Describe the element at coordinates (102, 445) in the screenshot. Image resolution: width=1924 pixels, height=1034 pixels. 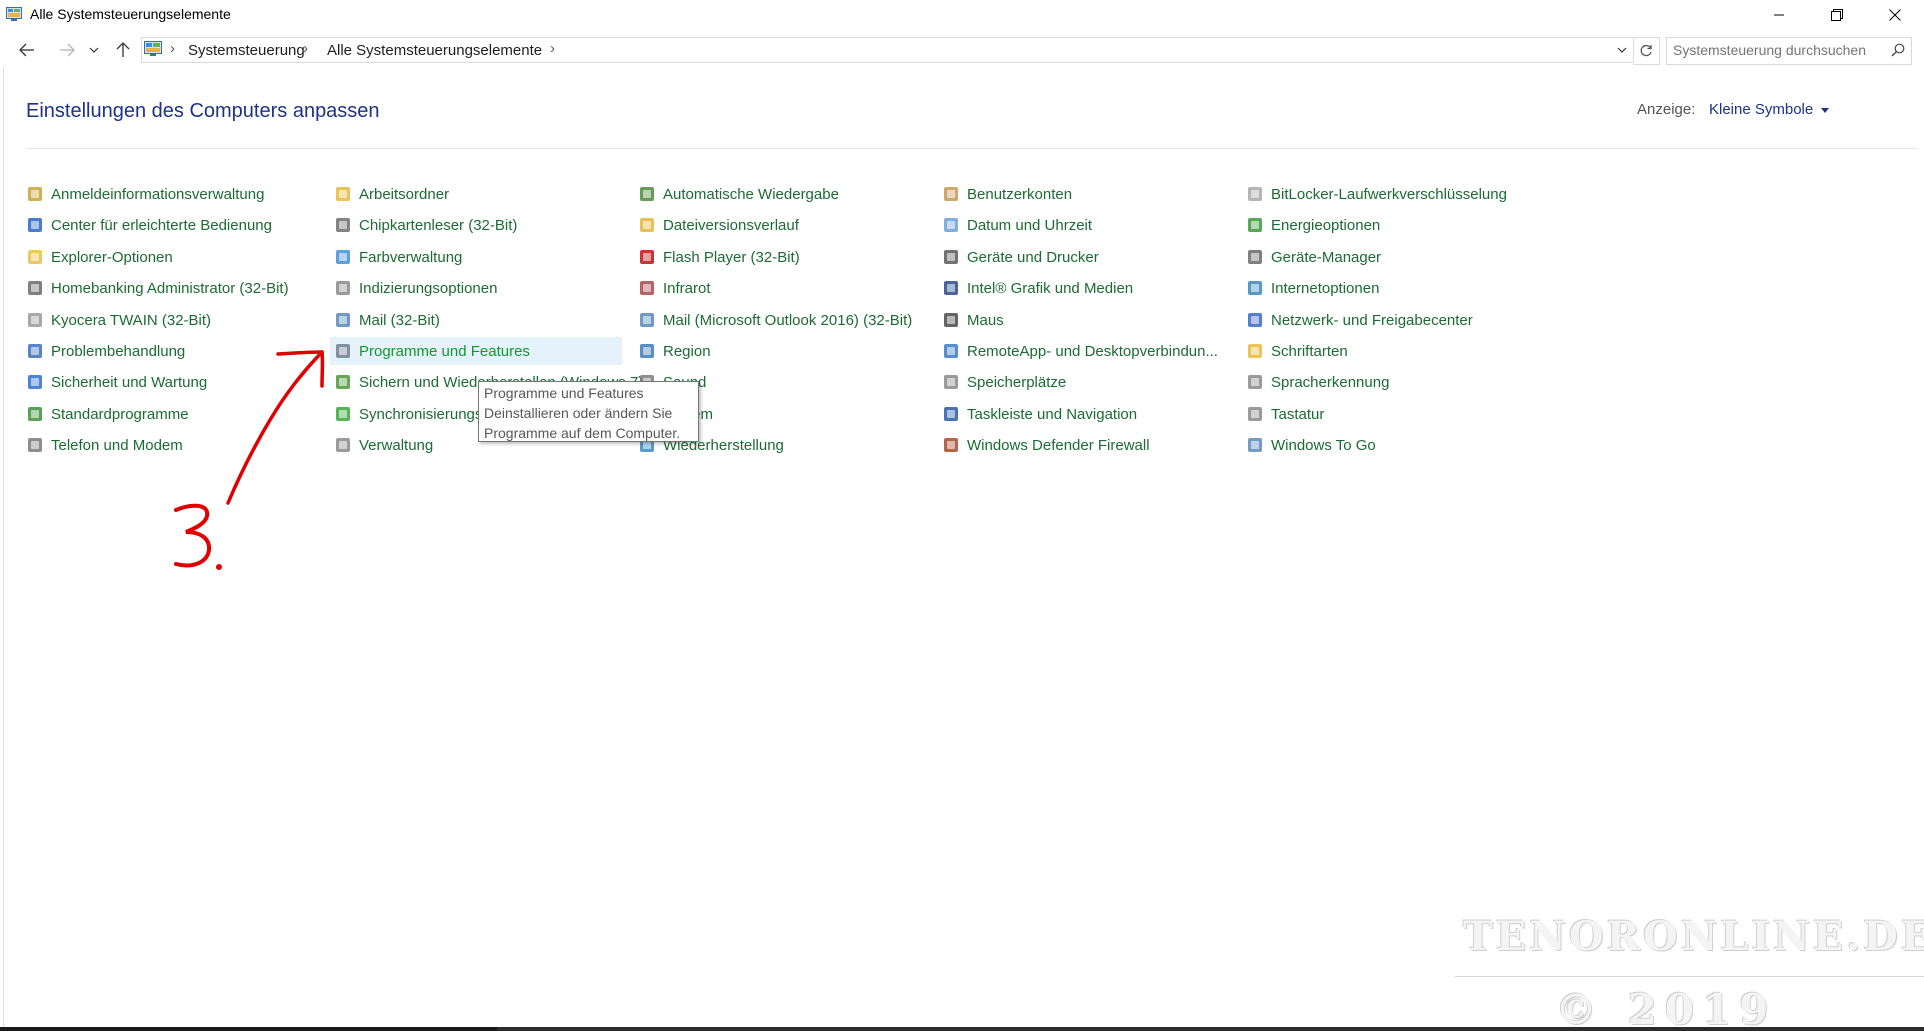
I see `control-panel-item: Telefon und Modem` at that location.